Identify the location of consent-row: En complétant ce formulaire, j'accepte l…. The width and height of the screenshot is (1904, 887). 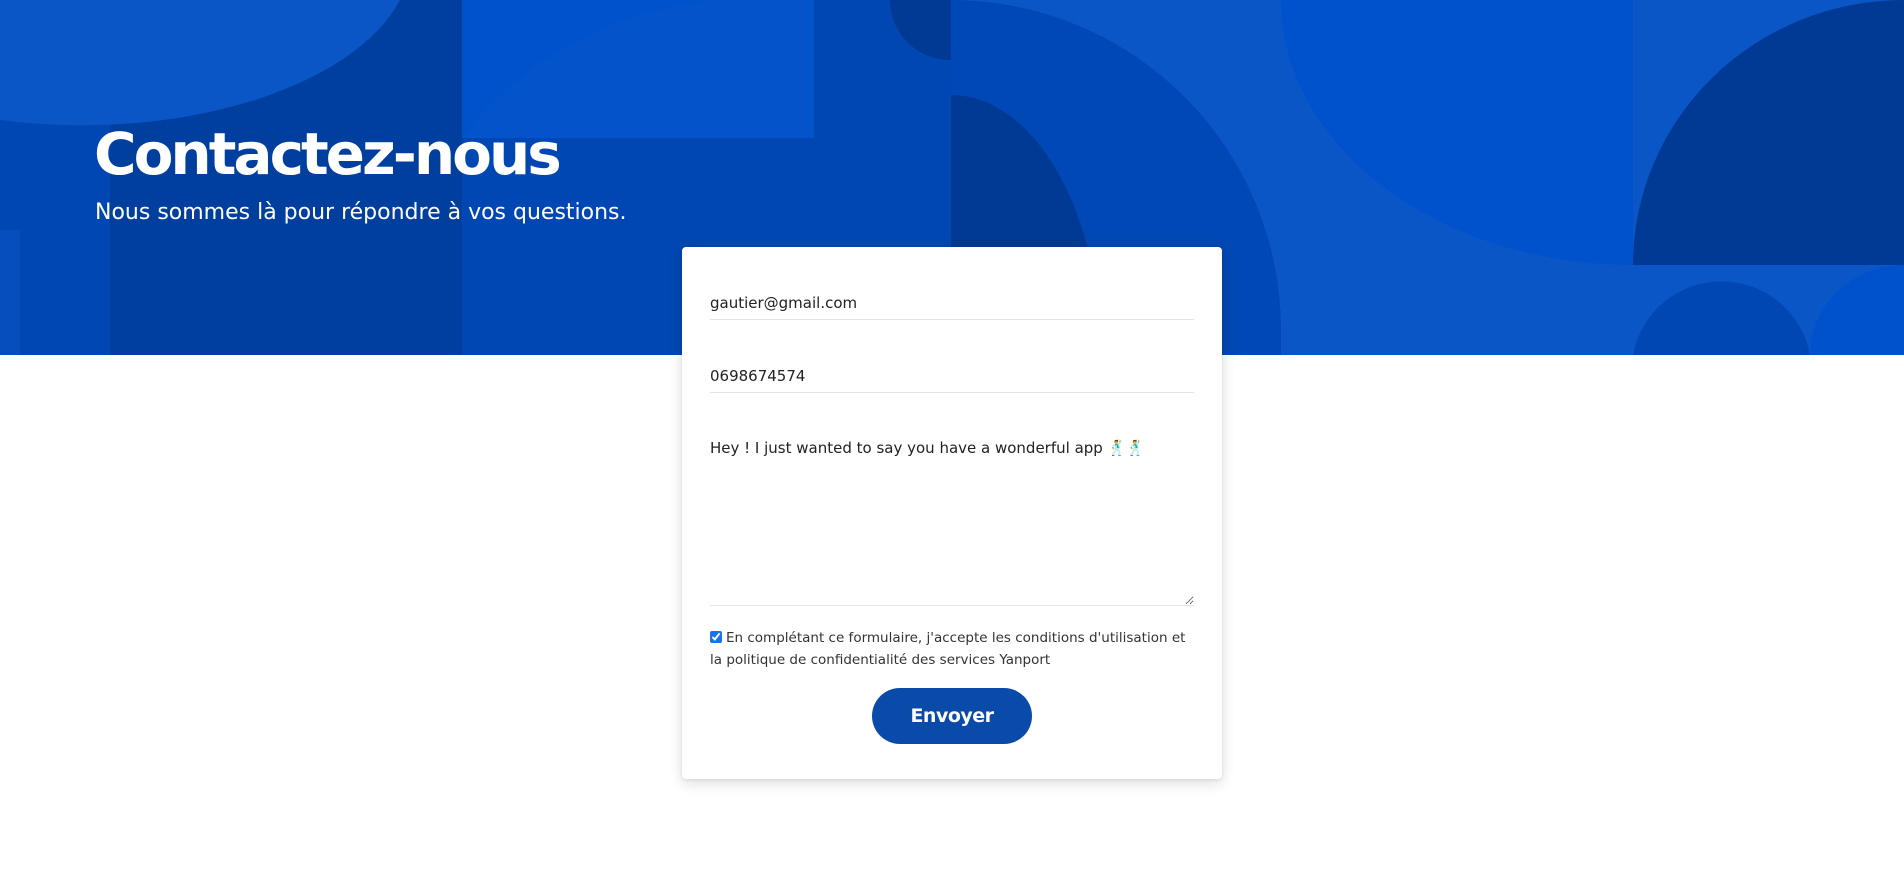
(955, 649).